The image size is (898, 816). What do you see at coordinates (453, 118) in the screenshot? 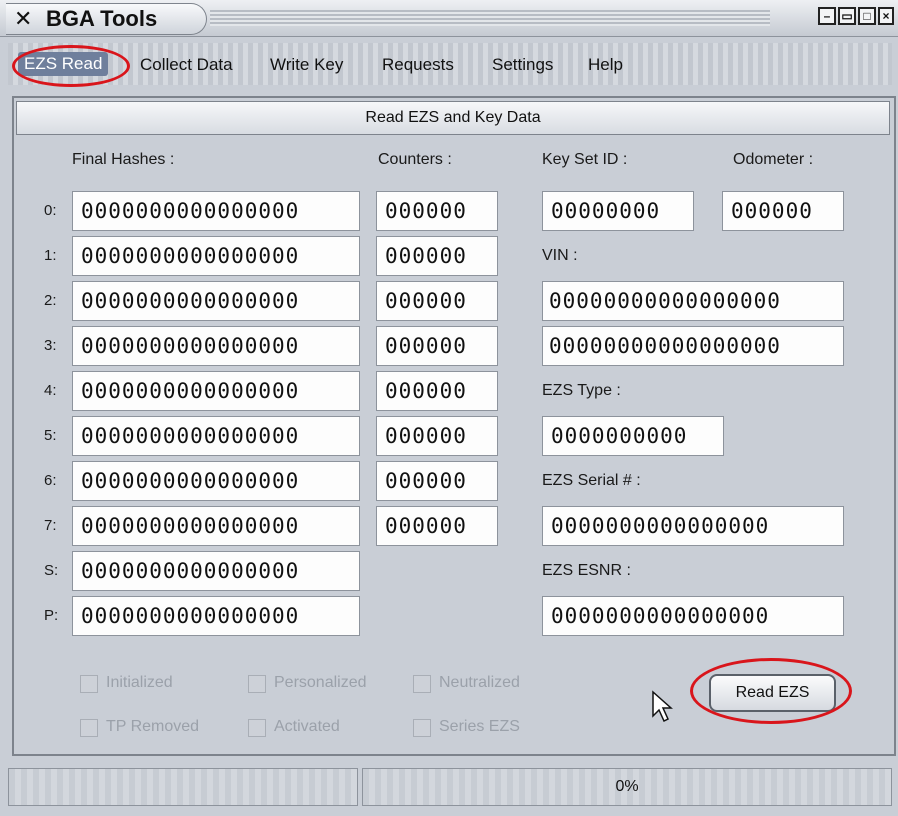
I see `panel-header: Read EZS and Key Data` at bounding box center [453, 118].